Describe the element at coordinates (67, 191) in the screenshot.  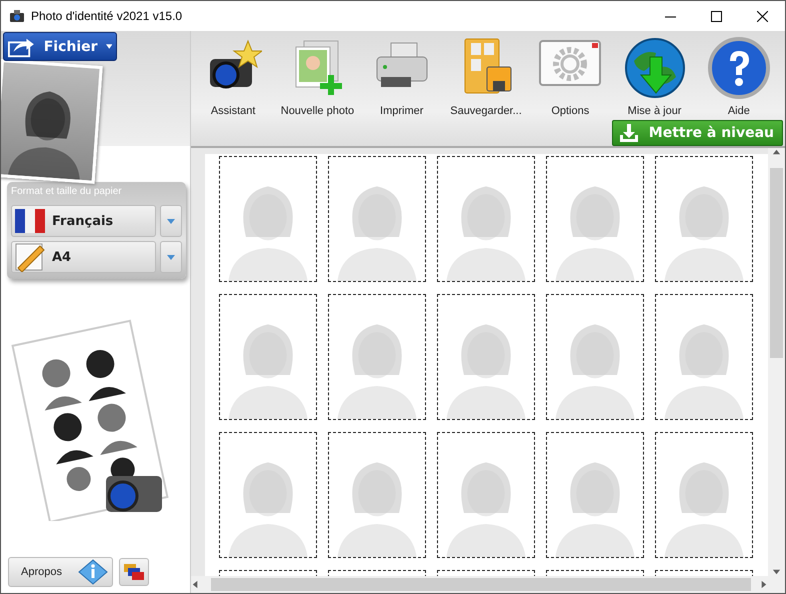
I see `panel-title: Format et taille du papier` at that location.